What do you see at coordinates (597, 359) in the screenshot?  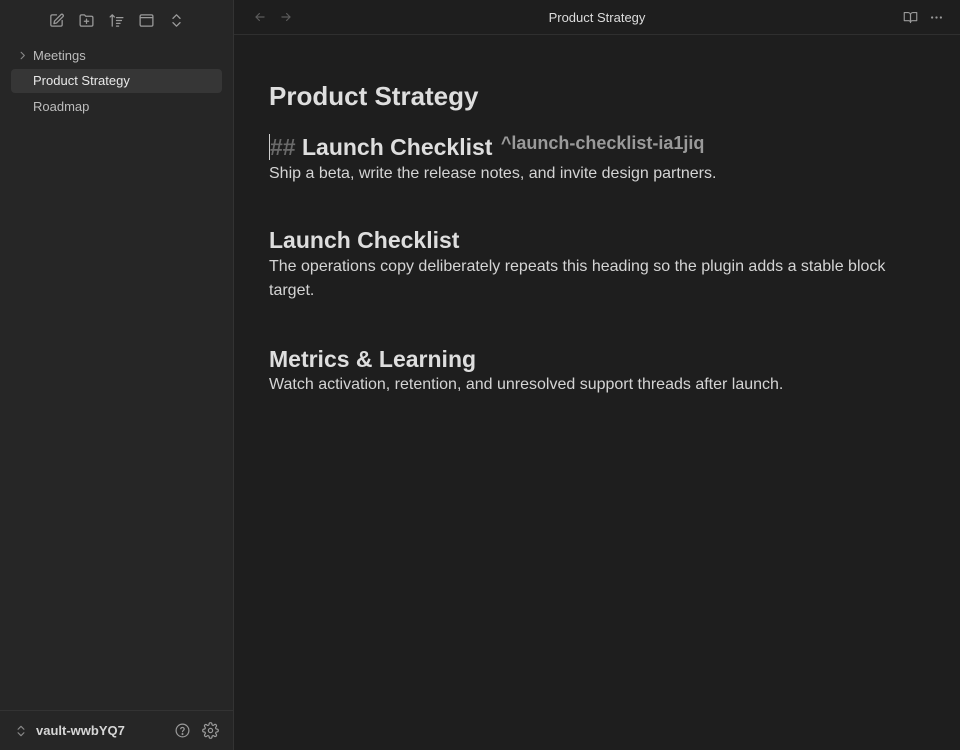 I see `heading-metrics-learning: Metrics & Learning` at bounding box center [597, 359].